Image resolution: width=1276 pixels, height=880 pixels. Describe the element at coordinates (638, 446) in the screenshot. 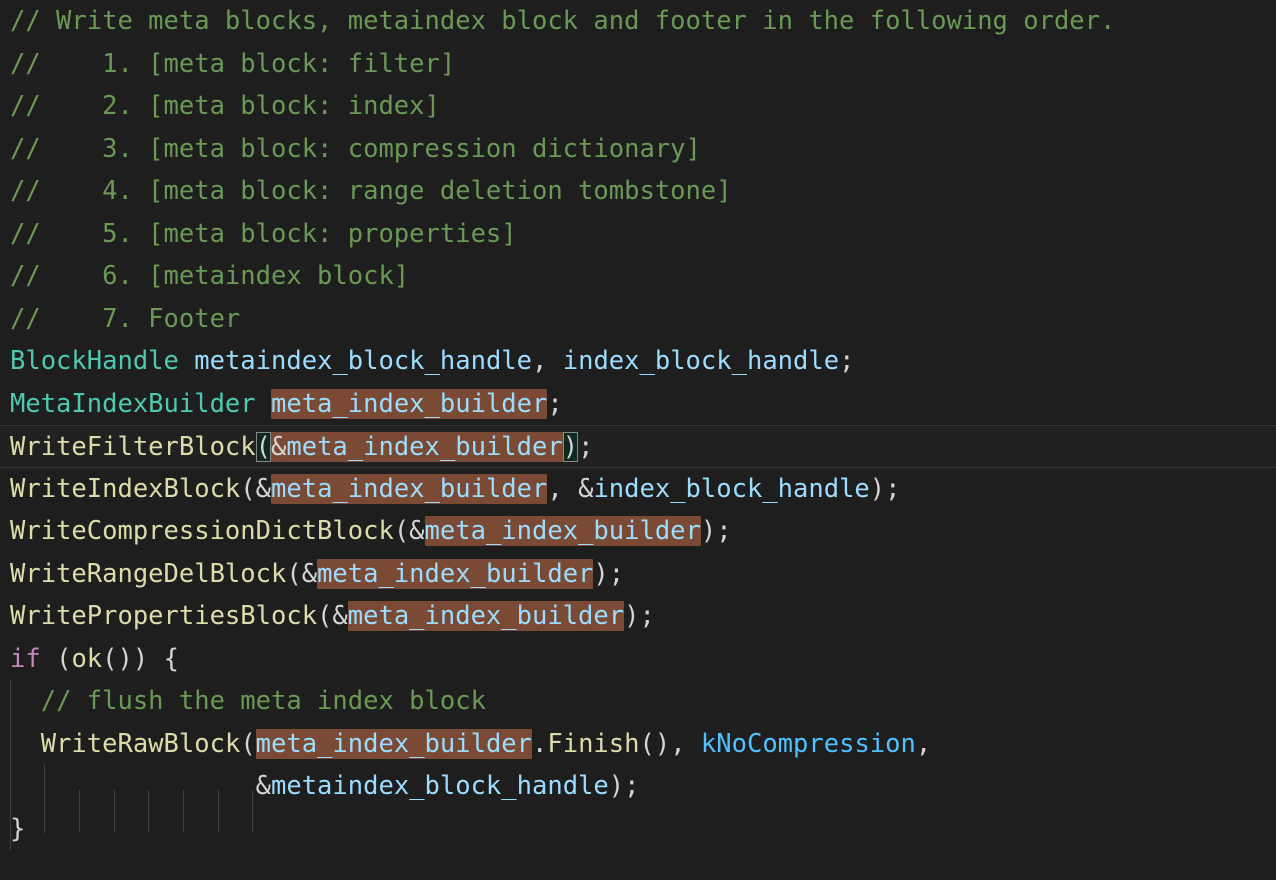

I see `code-line-current: WriteFilterBlock(&meta_index_builder);` at that location.